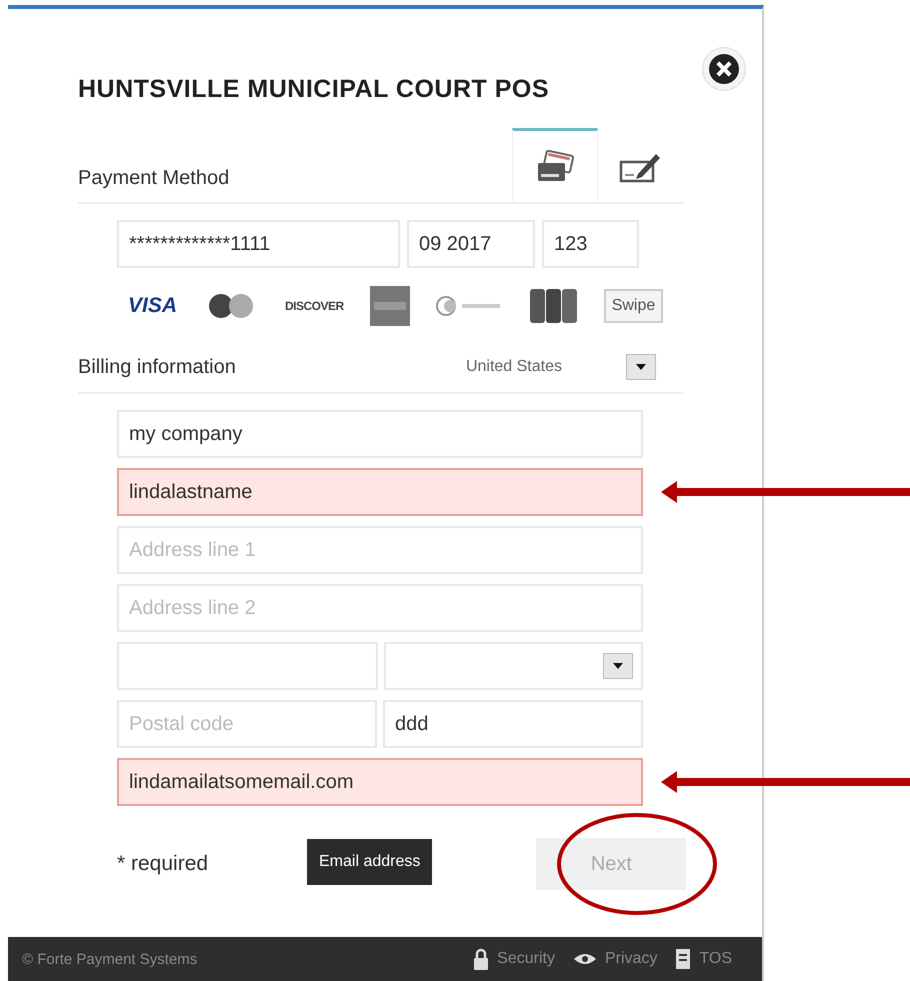 This screenshot has width=910, height=981. I want to click on input-field: Address line 2, so click(380, 608).